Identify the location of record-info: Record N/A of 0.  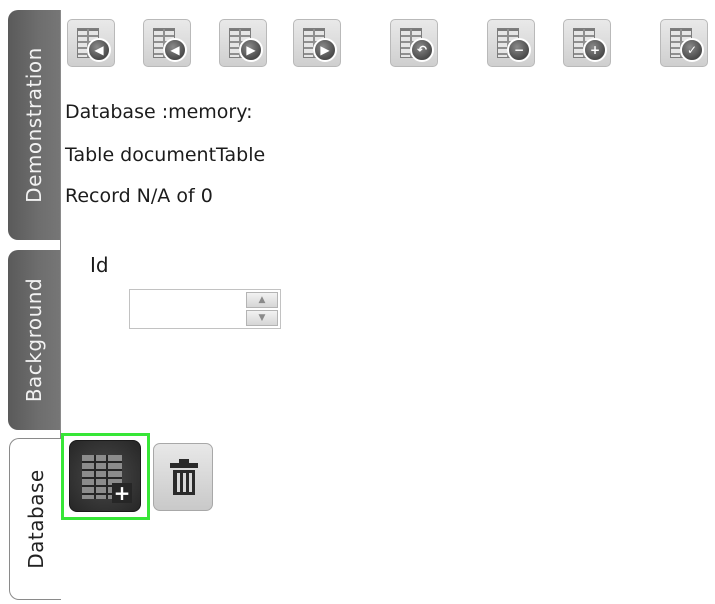
(139, 196).